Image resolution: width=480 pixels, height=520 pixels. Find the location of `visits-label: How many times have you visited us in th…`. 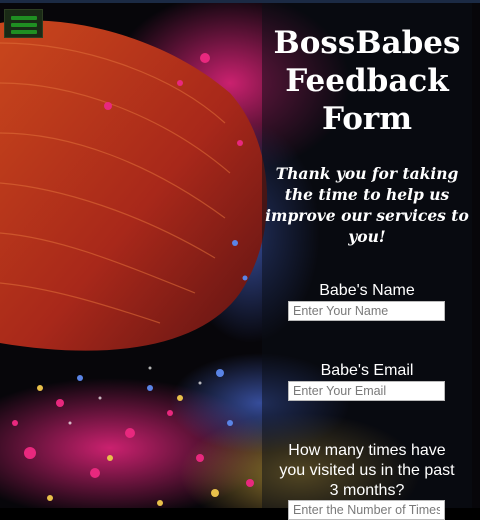

visits-label: How many times have you visited us in th… is located at coordinates (367, 470).